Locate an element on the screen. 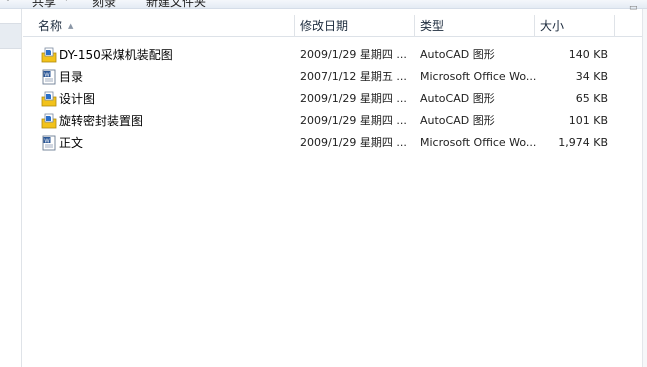 This screenshot has width=647, height=367. column-header-size-label: 大小 is located at coordinates (552, 26).